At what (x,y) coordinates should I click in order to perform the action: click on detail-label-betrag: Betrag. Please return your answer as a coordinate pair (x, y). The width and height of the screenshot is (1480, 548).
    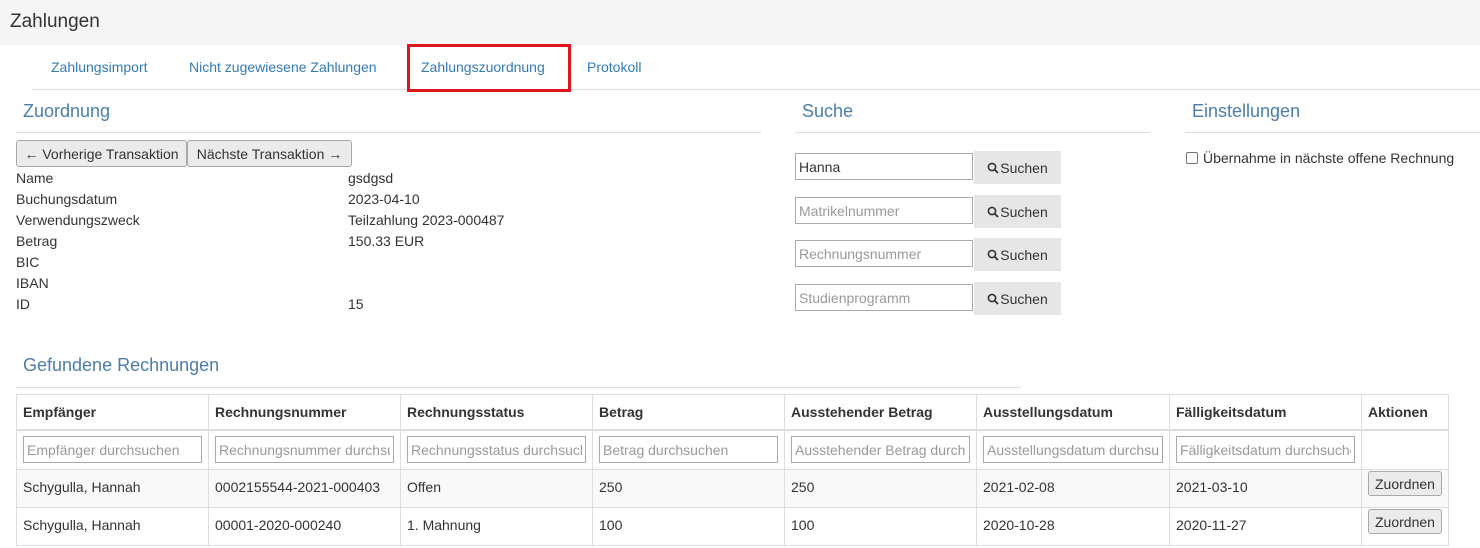
    Looking at the image, I should click on (37, 241).